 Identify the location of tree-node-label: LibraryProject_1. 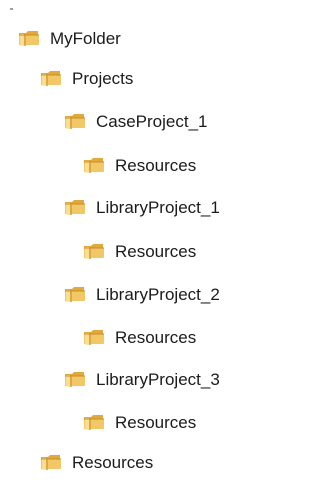
(158, 207).